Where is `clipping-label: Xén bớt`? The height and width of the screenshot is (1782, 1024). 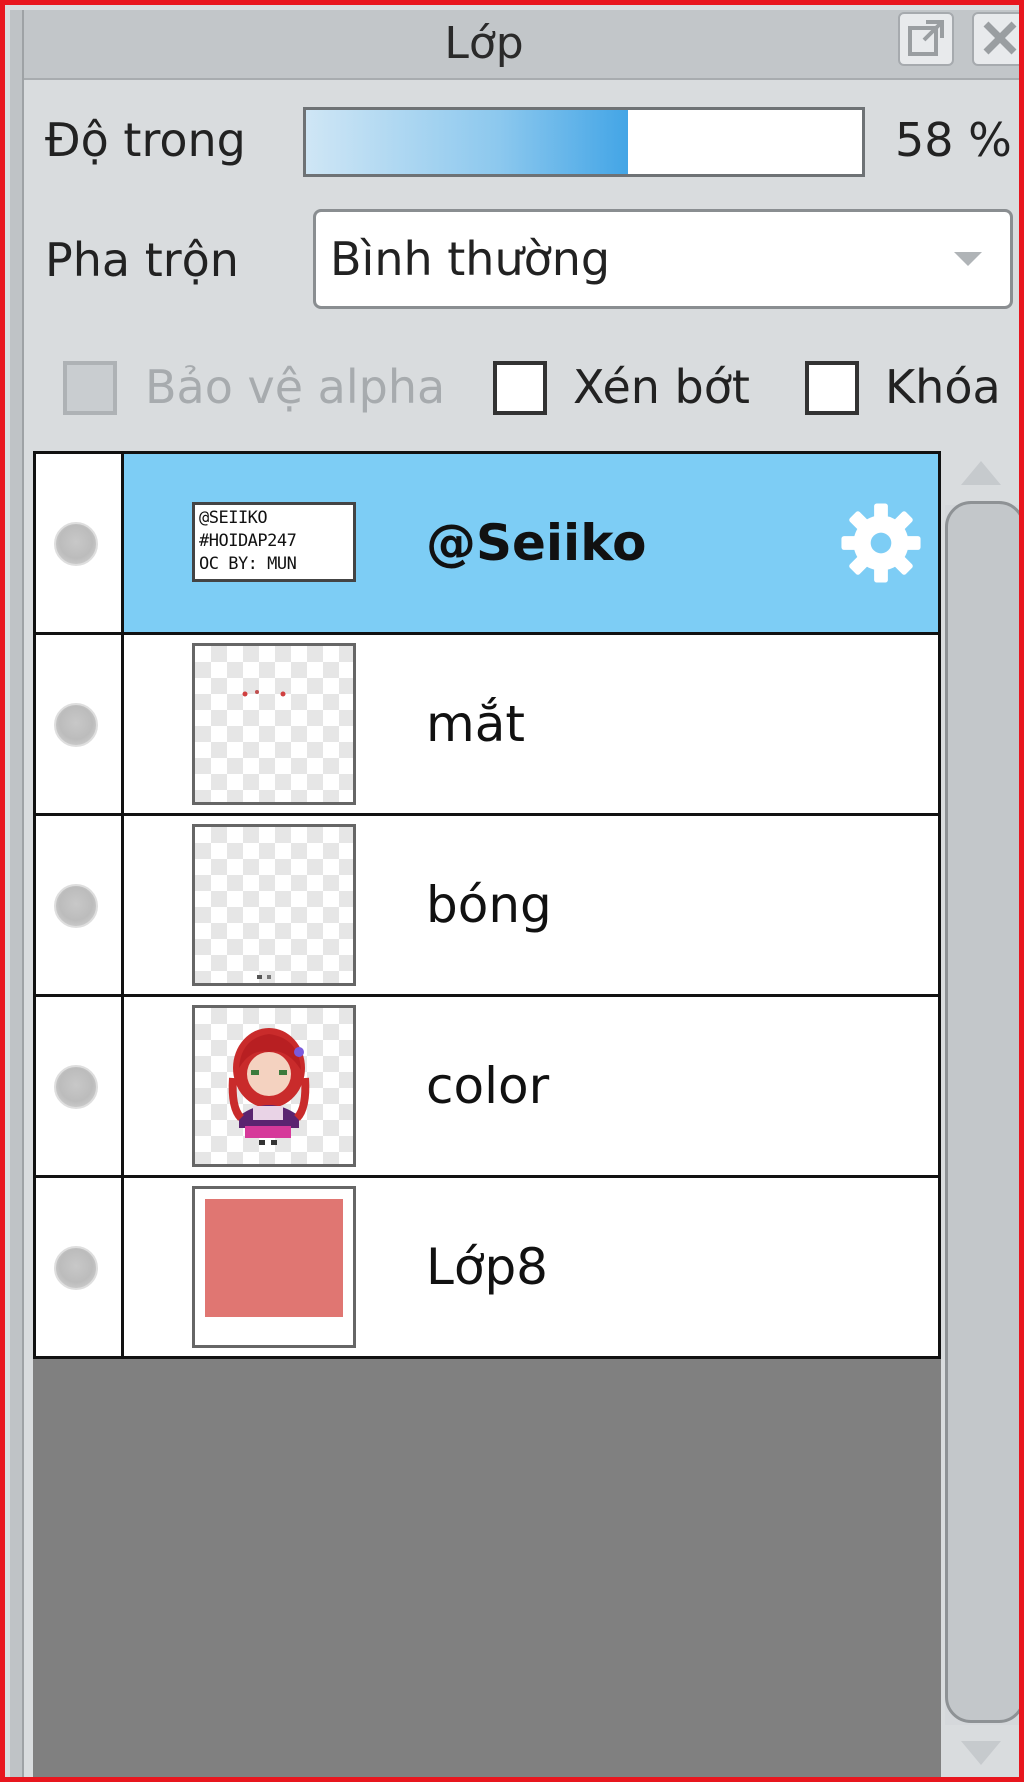
clipping-label: Xén bớt is located at coordinates (661, 387).